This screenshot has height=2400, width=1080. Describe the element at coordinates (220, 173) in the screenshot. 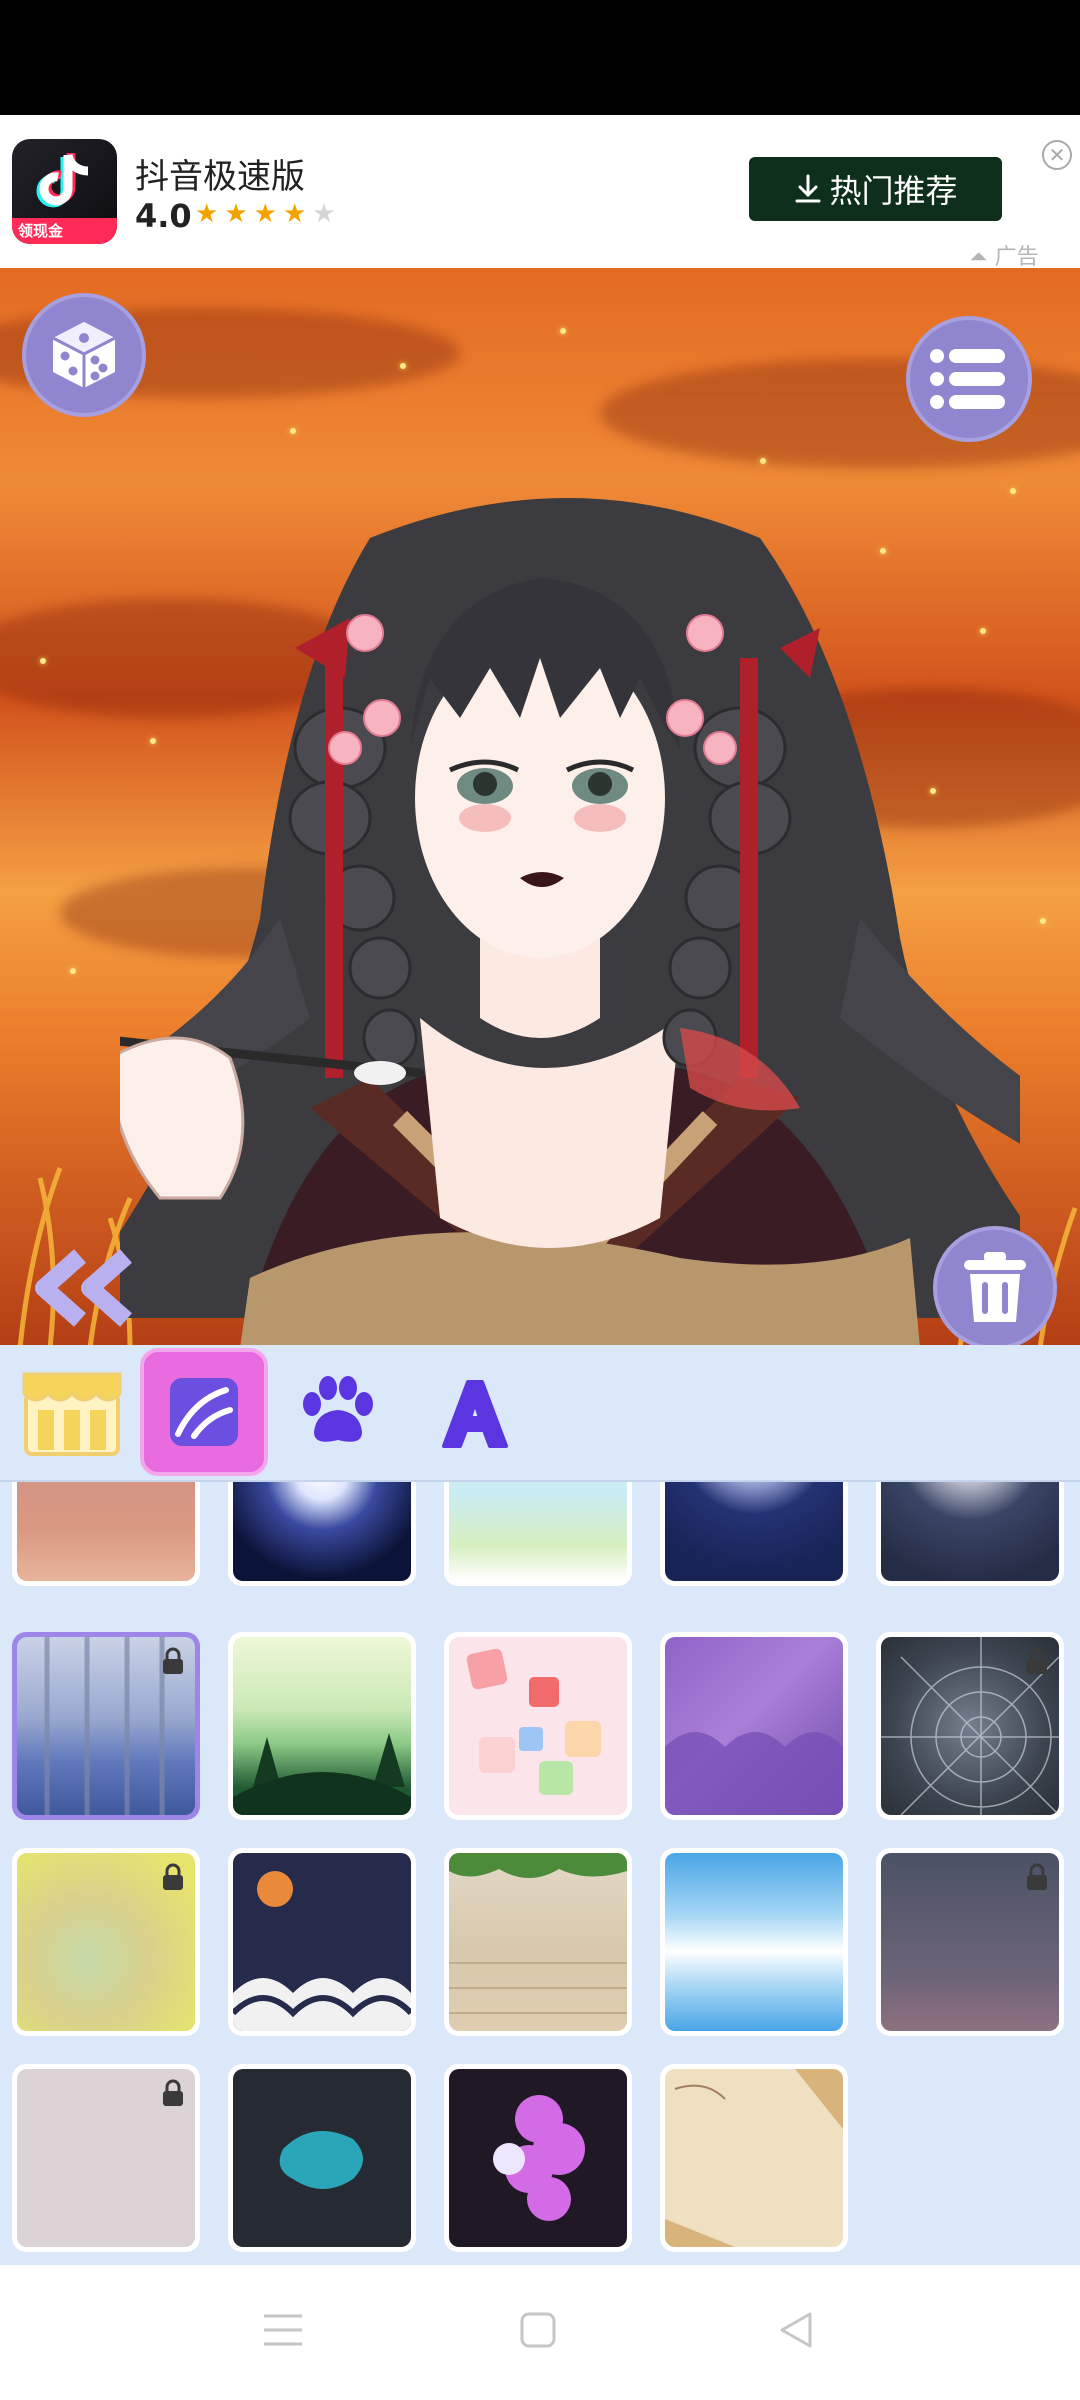

I see `ad-app-name: 抖音极速版` at that location.